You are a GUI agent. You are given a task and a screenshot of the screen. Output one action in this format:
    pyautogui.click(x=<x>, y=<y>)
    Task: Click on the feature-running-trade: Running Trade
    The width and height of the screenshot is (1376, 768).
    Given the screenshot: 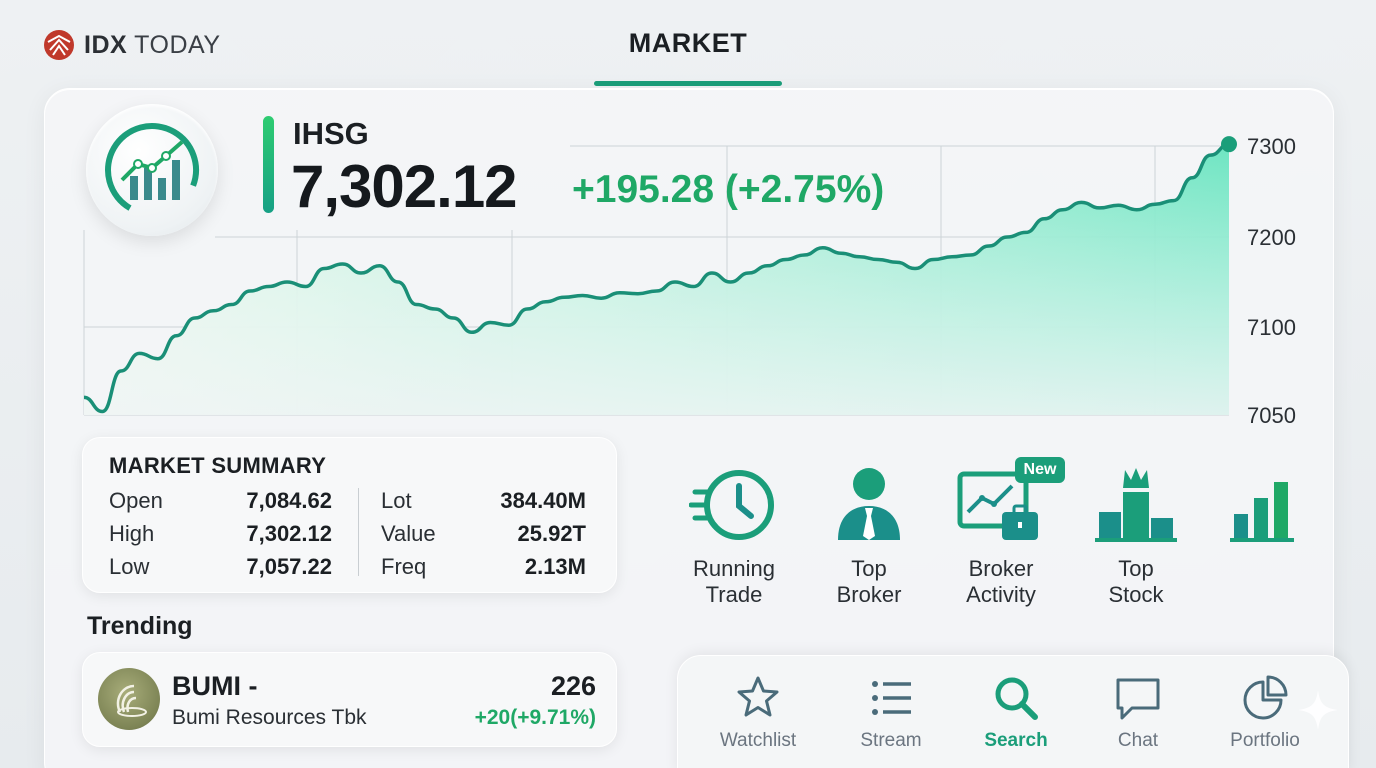 What is the action you would take?
    pyautogui.click(x=734, y=534)
    